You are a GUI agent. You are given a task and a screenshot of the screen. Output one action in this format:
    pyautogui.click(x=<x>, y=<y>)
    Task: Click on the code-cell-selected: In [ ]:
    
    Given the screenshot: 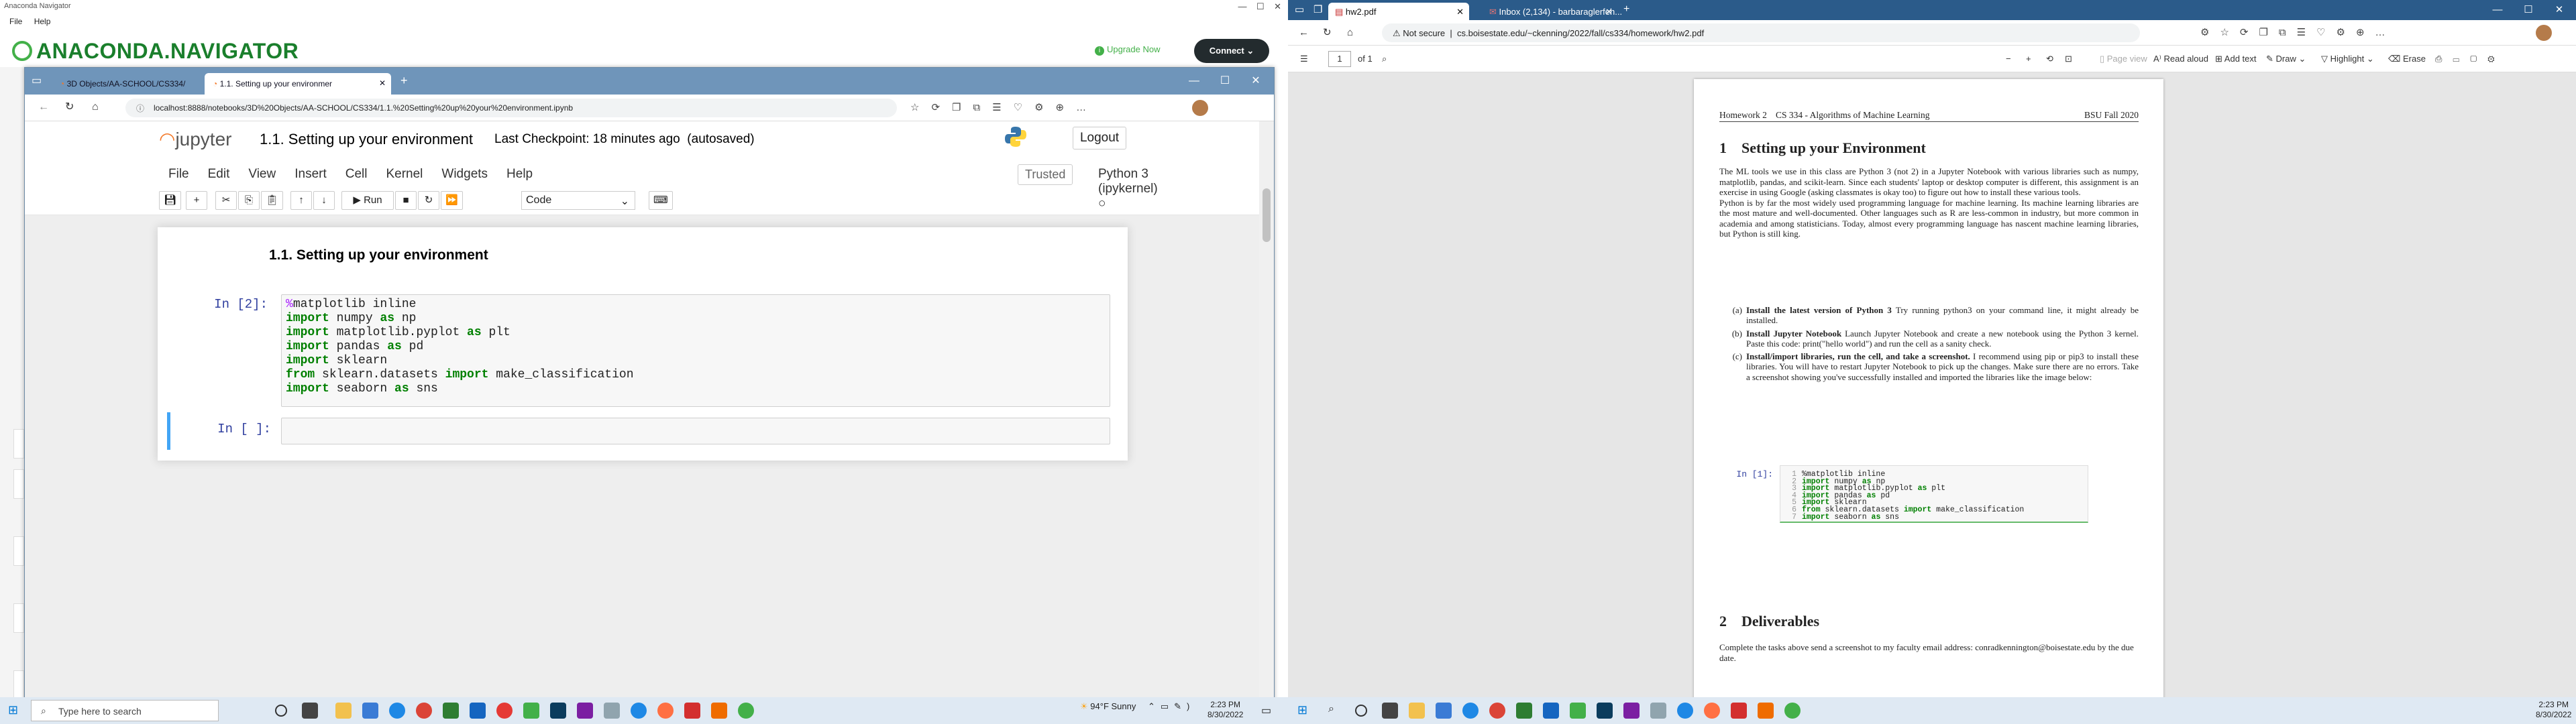 What is the action you would take?
    pyautogui.click(x=640, y=431)
    